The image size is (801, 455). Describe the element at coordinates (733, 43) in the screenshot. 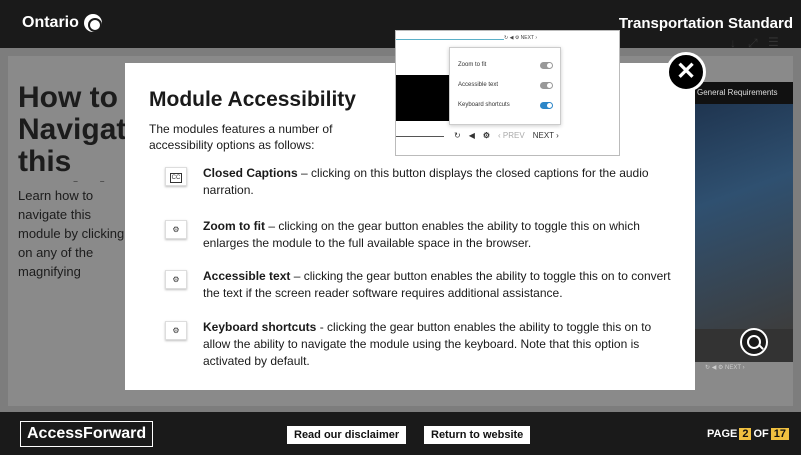

I see `download-icon: ↓` at that location.